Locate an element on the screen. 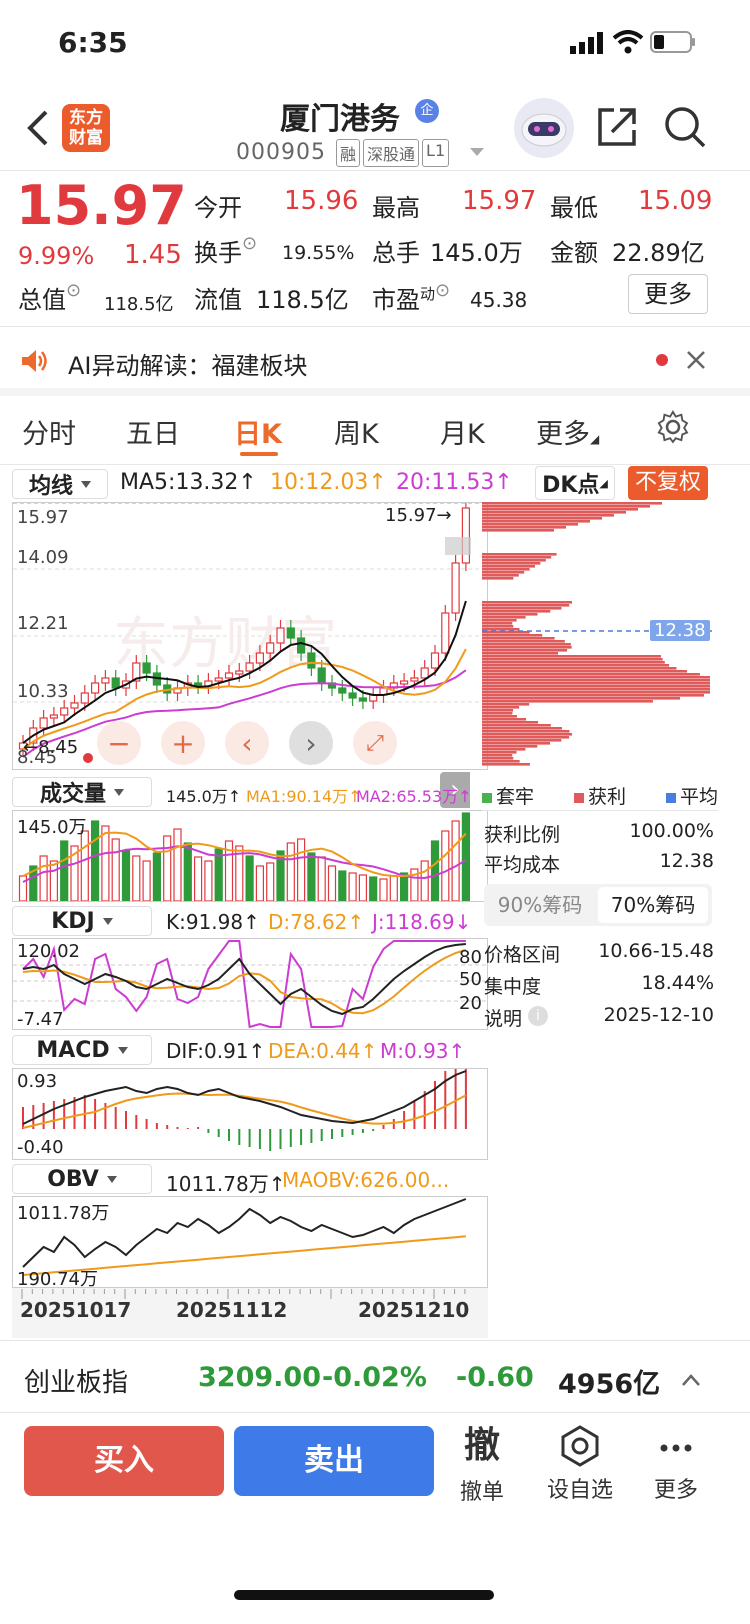  home-indicator is located at coordinates (364, 1595).